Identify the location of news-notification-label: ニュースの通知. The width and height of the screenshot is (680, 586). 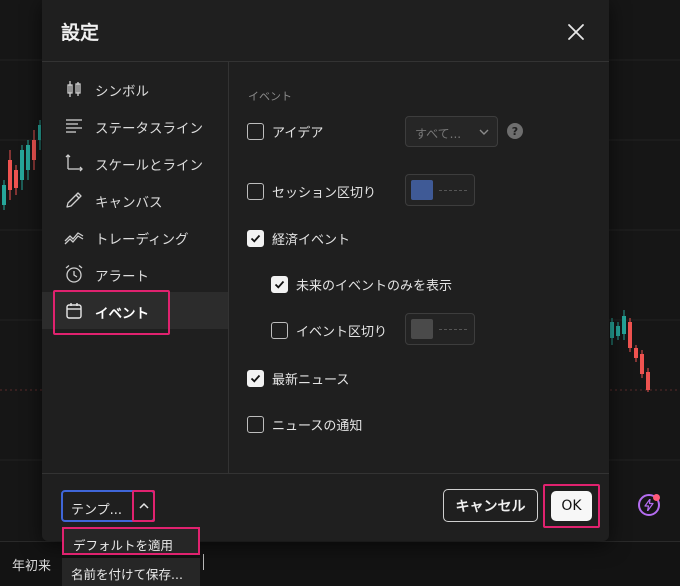
(317, 426).